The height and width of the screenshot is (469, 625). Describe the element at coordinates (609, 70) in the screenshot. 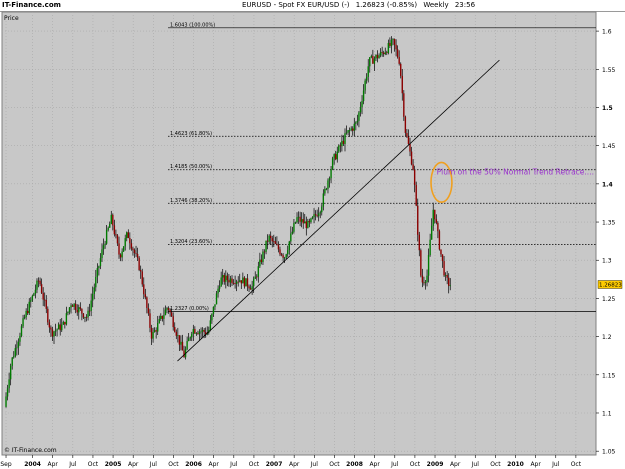

I see `y-tick-label: 1.55` at that location.